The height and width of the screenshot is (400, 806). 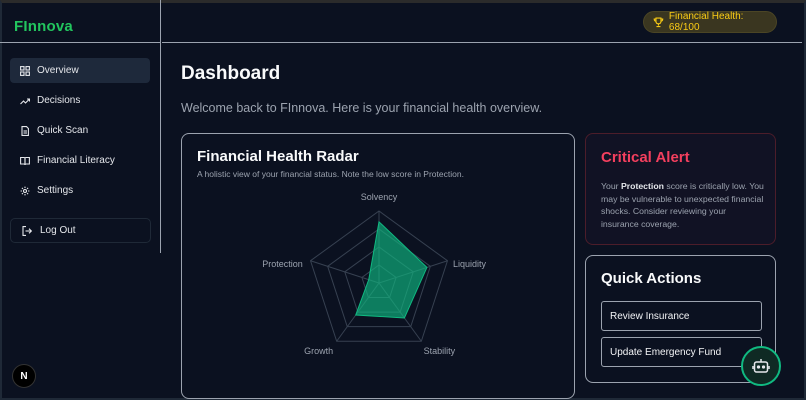 I want to click on sidebar-item-financial-literacy: Financial Literacy, so click(x=80, y=160).